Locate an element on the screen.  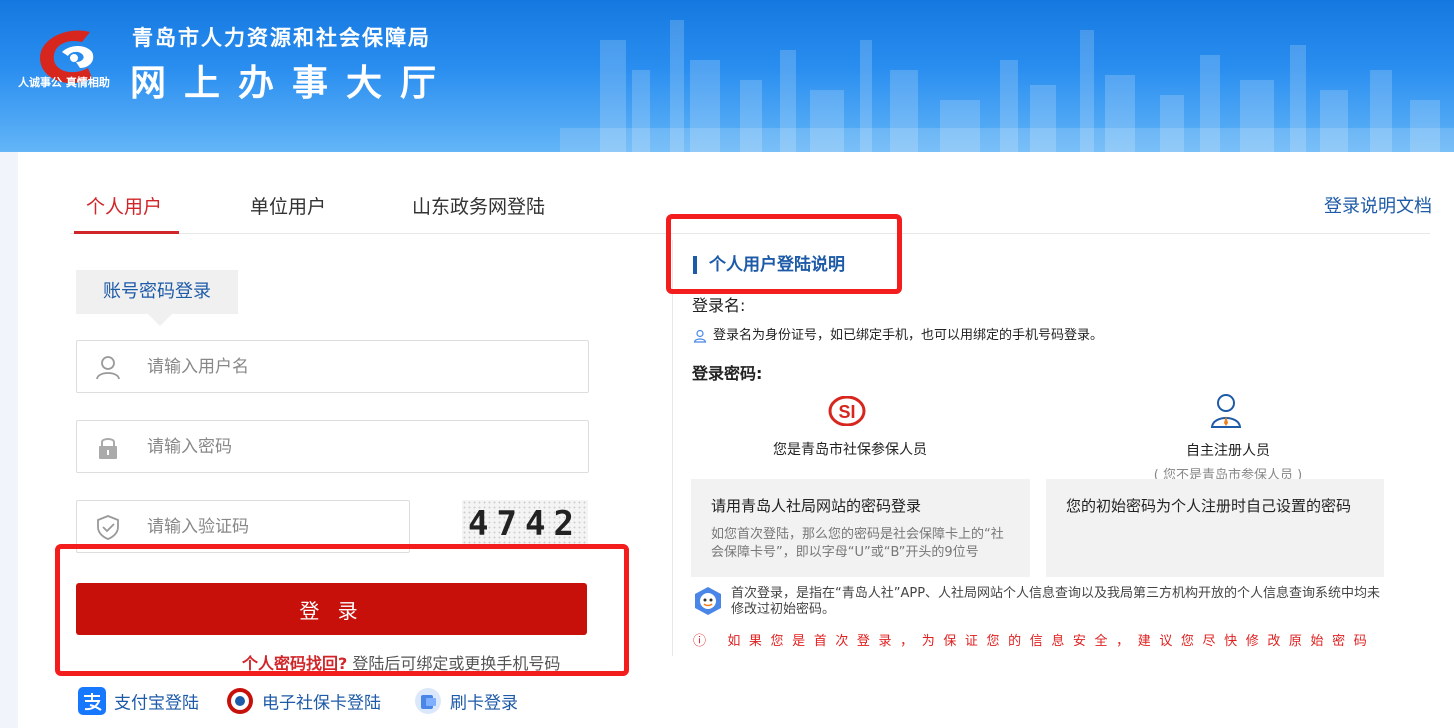
login-name-label: 登录名: is located at coordinates (719, 305).